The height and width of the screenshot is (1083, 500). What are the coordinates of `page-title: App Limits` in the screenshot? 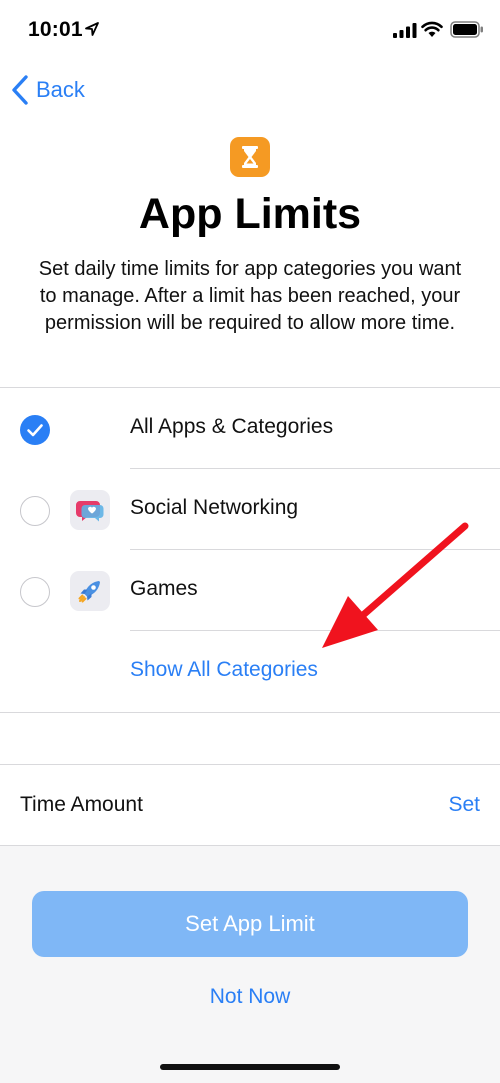 It's located at (250, 214).